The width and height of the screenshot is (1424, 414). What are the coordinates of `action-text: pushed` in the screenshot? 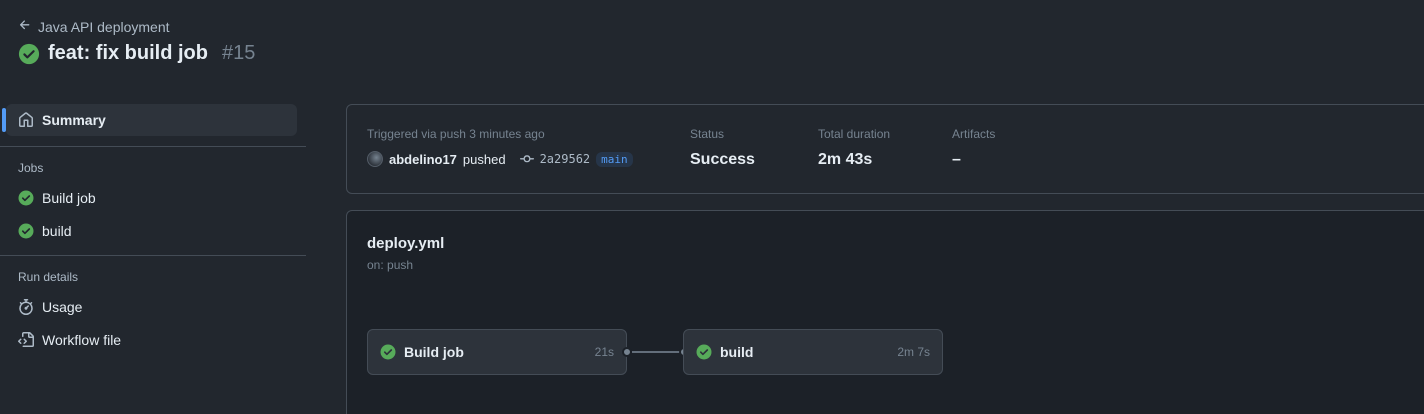 It's located at (484, 159).